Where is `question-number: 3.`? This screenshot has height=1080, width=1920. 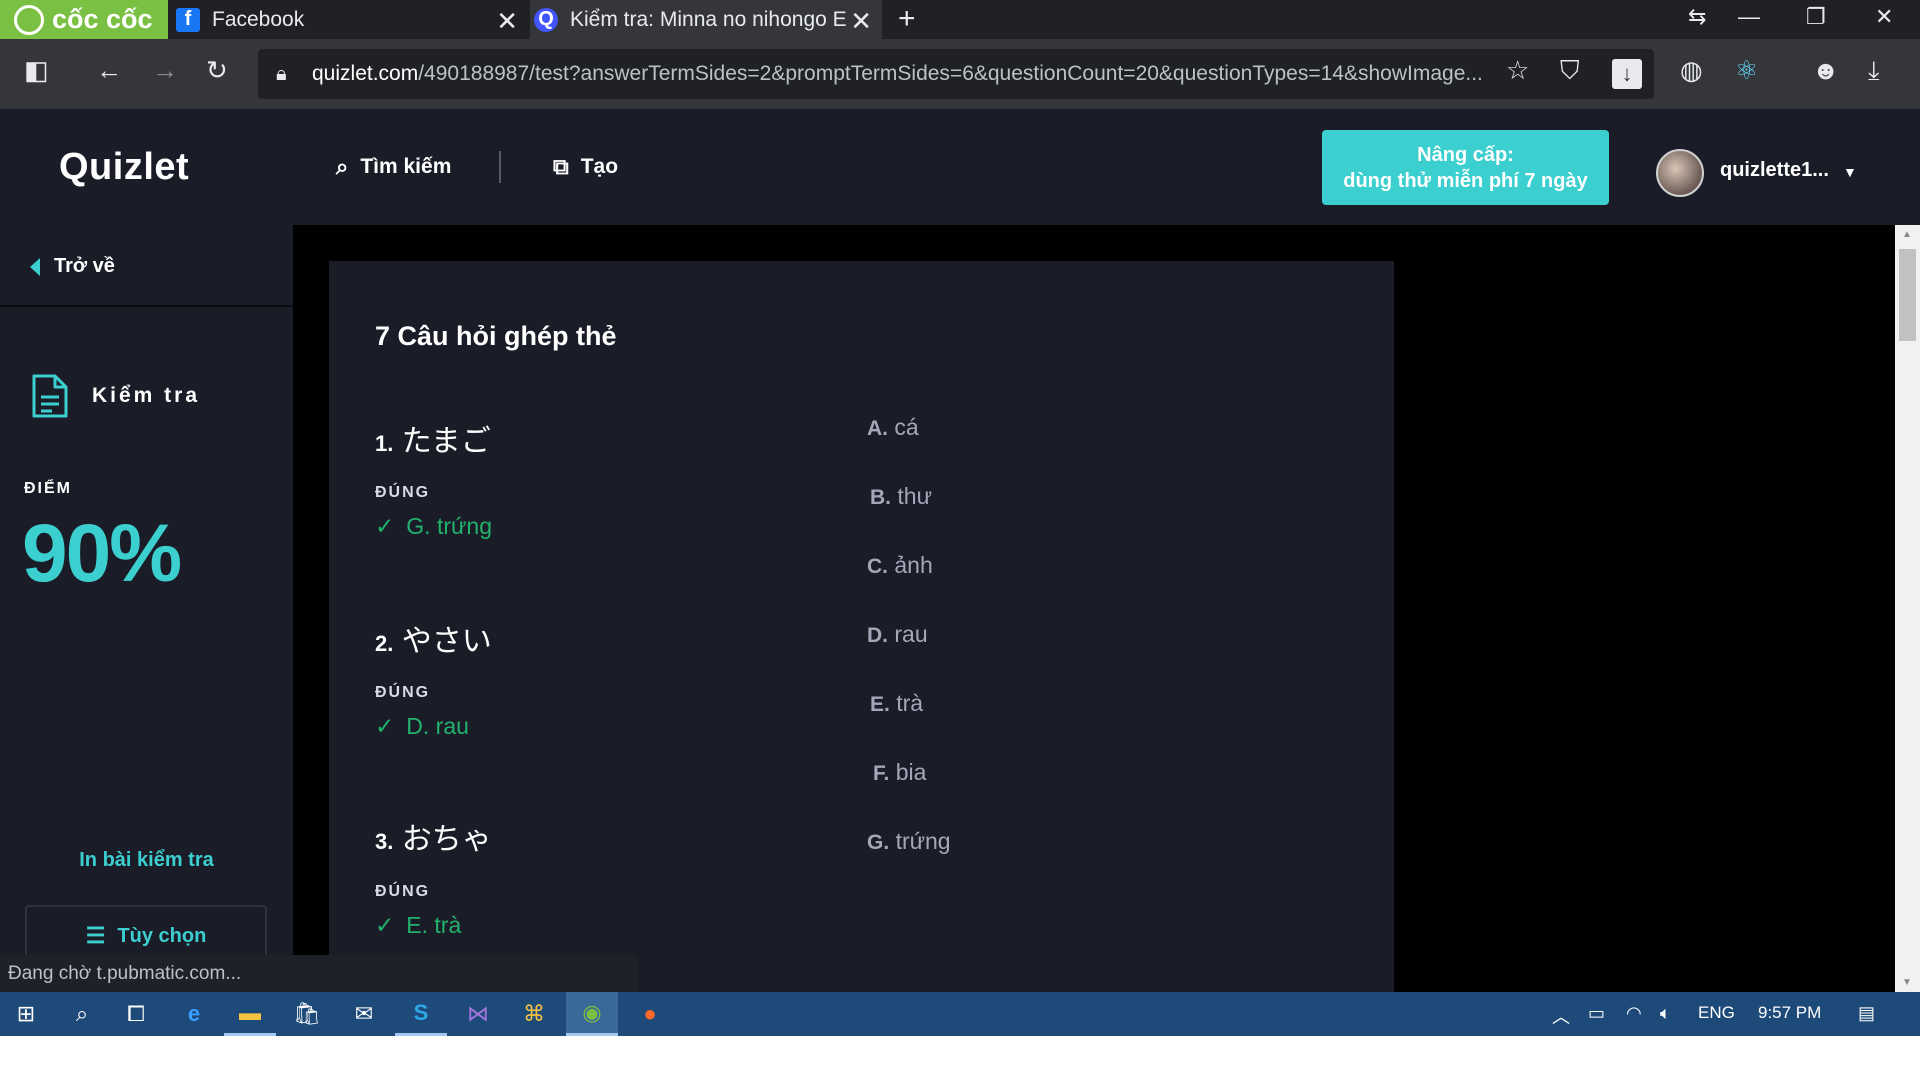 question-number: 3. is located at coordinates (384, 841).